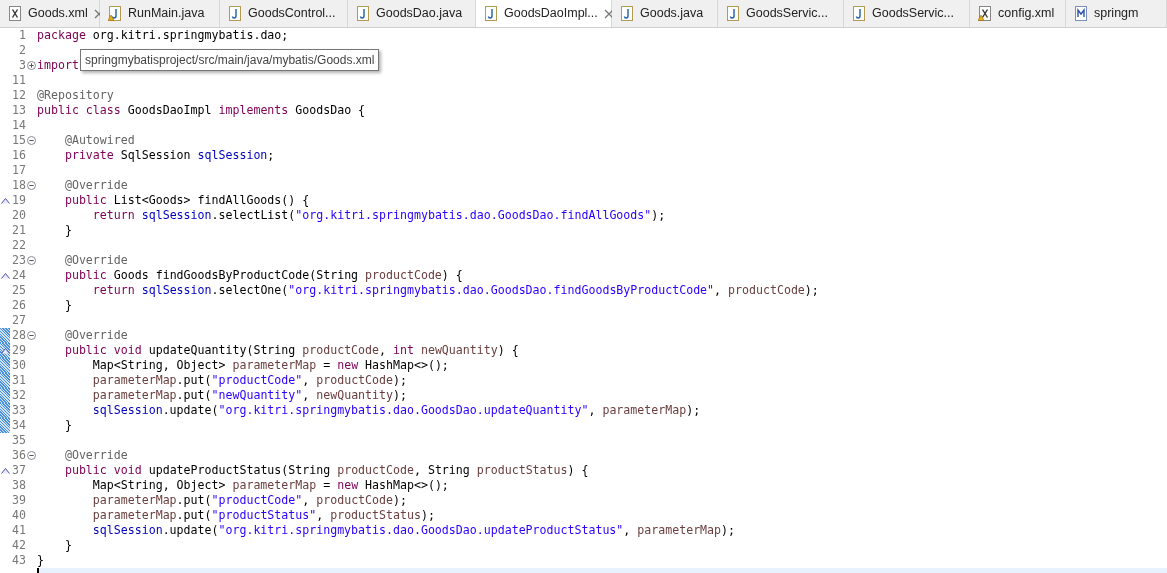  I want to click on line-number: 37, so click(19, 470).